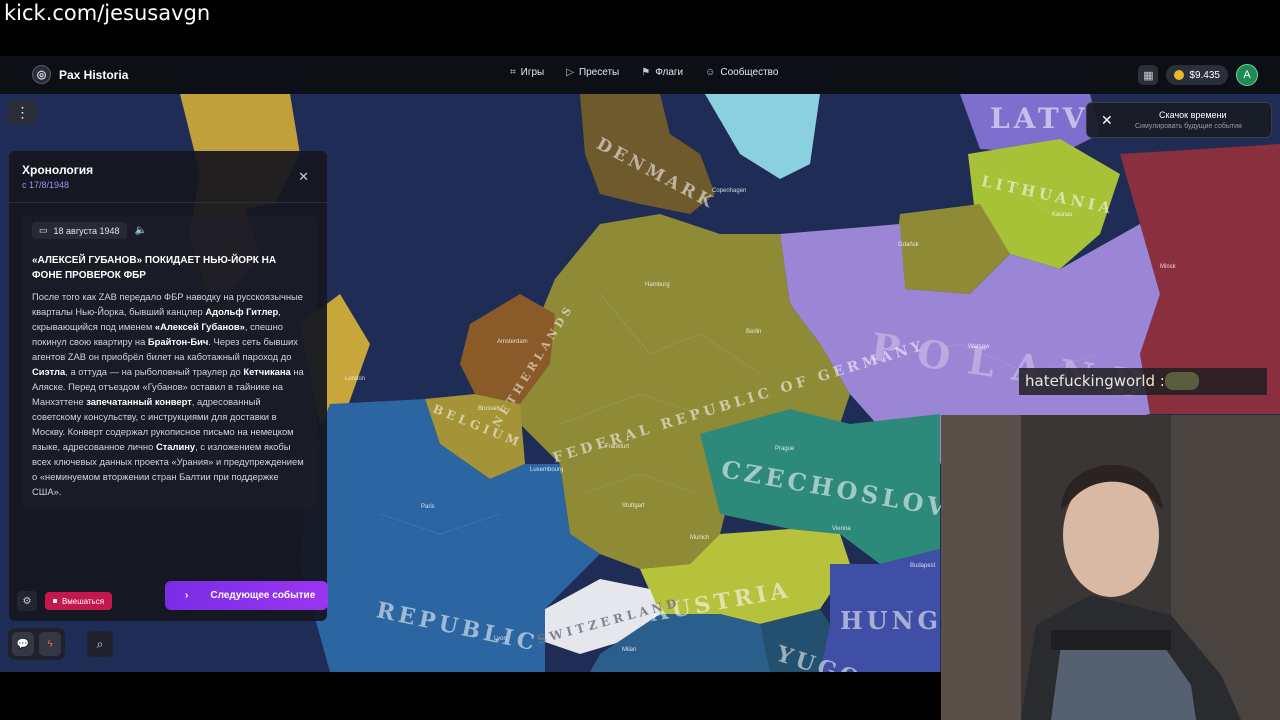 This screenshot has width=1280, height=720. Describe the element at coordinates (199, 326) in the screenshot. I see `event-body-emphasis: «Алексей Губанов»` at that location.